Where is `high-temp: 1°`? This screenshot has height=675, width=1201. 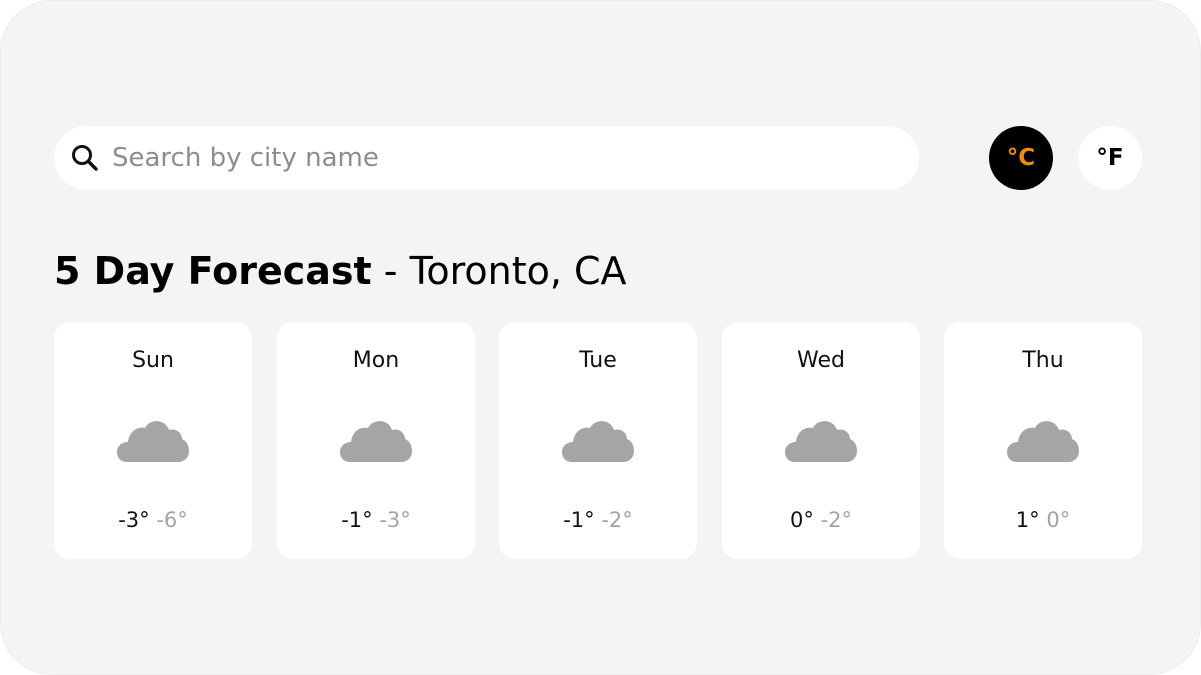
high-temp: 1° is located at coordinates (1027, 520).